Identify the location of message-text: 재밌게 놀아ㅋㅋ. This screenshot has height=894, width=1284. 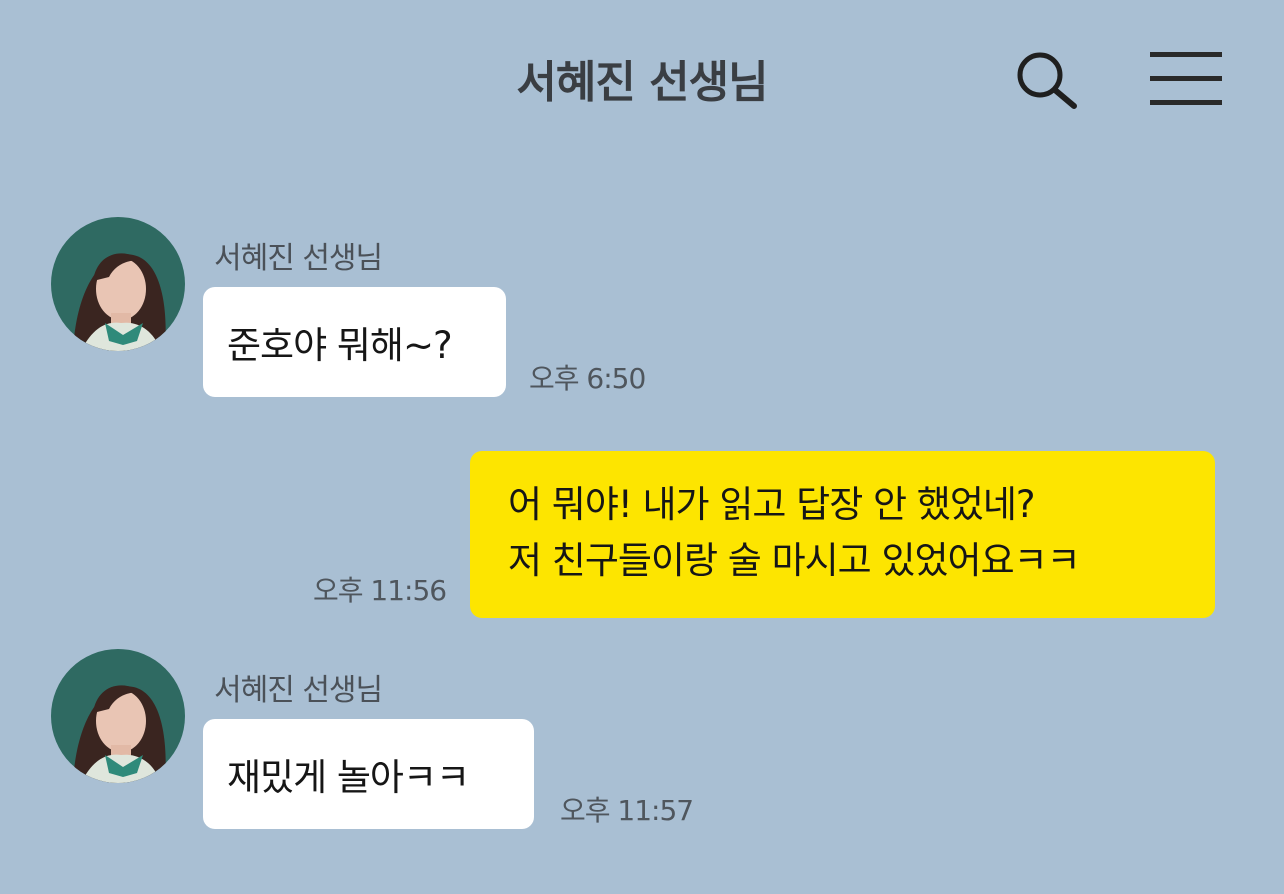
(348, 777).